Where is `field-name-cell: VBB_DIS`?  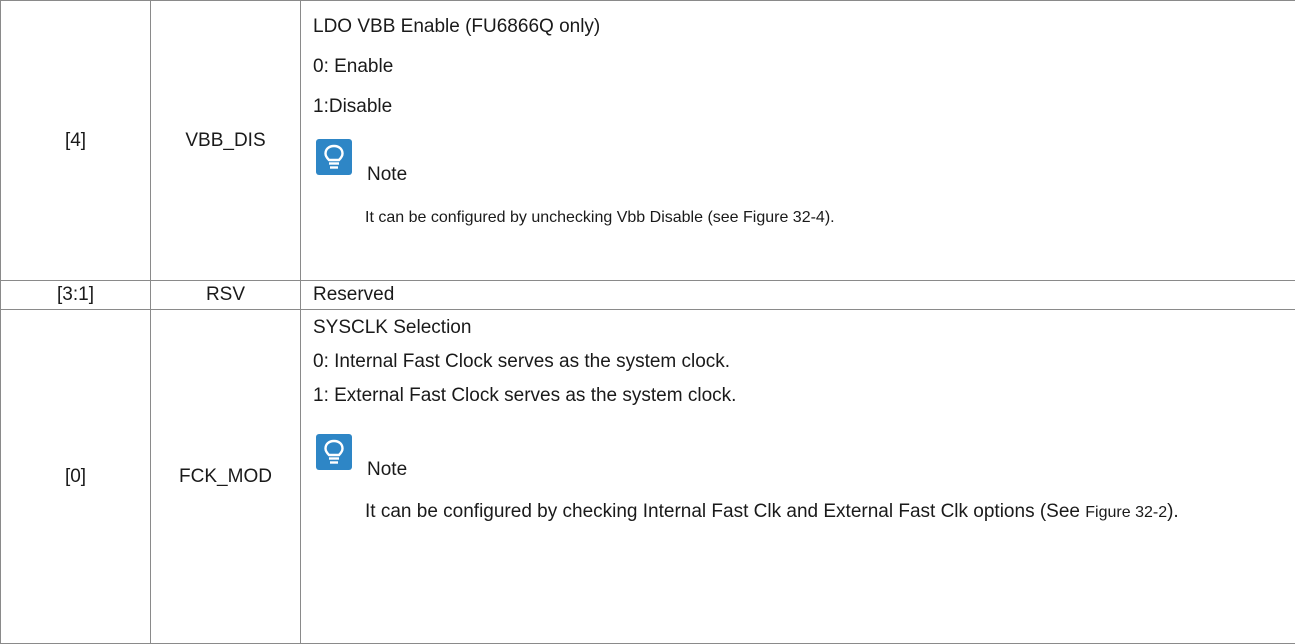
field-name-cell: VBB_DIS is located at coordinates (225, 140).